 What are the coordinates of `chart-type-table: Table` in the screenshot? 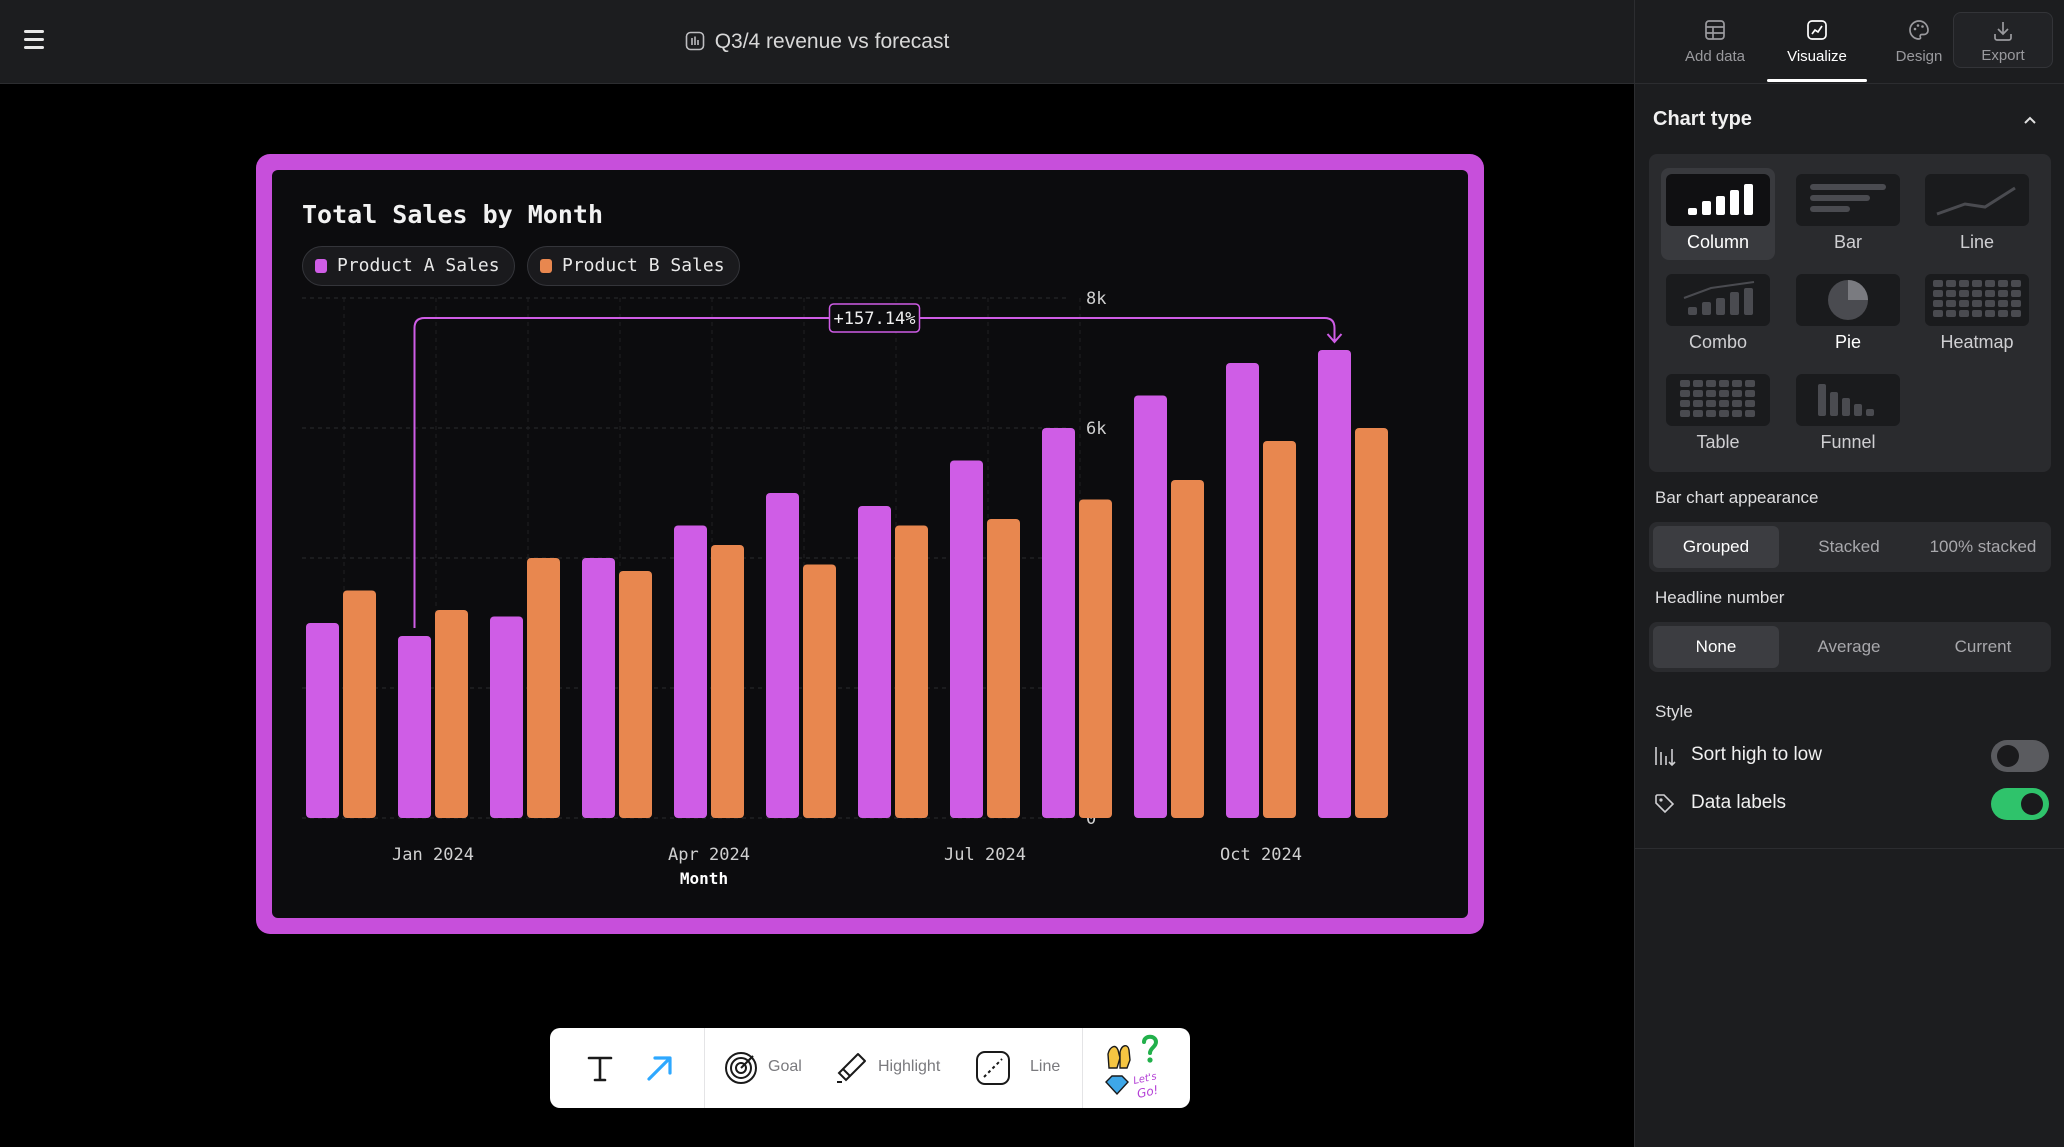 It's located at (1718, 414).